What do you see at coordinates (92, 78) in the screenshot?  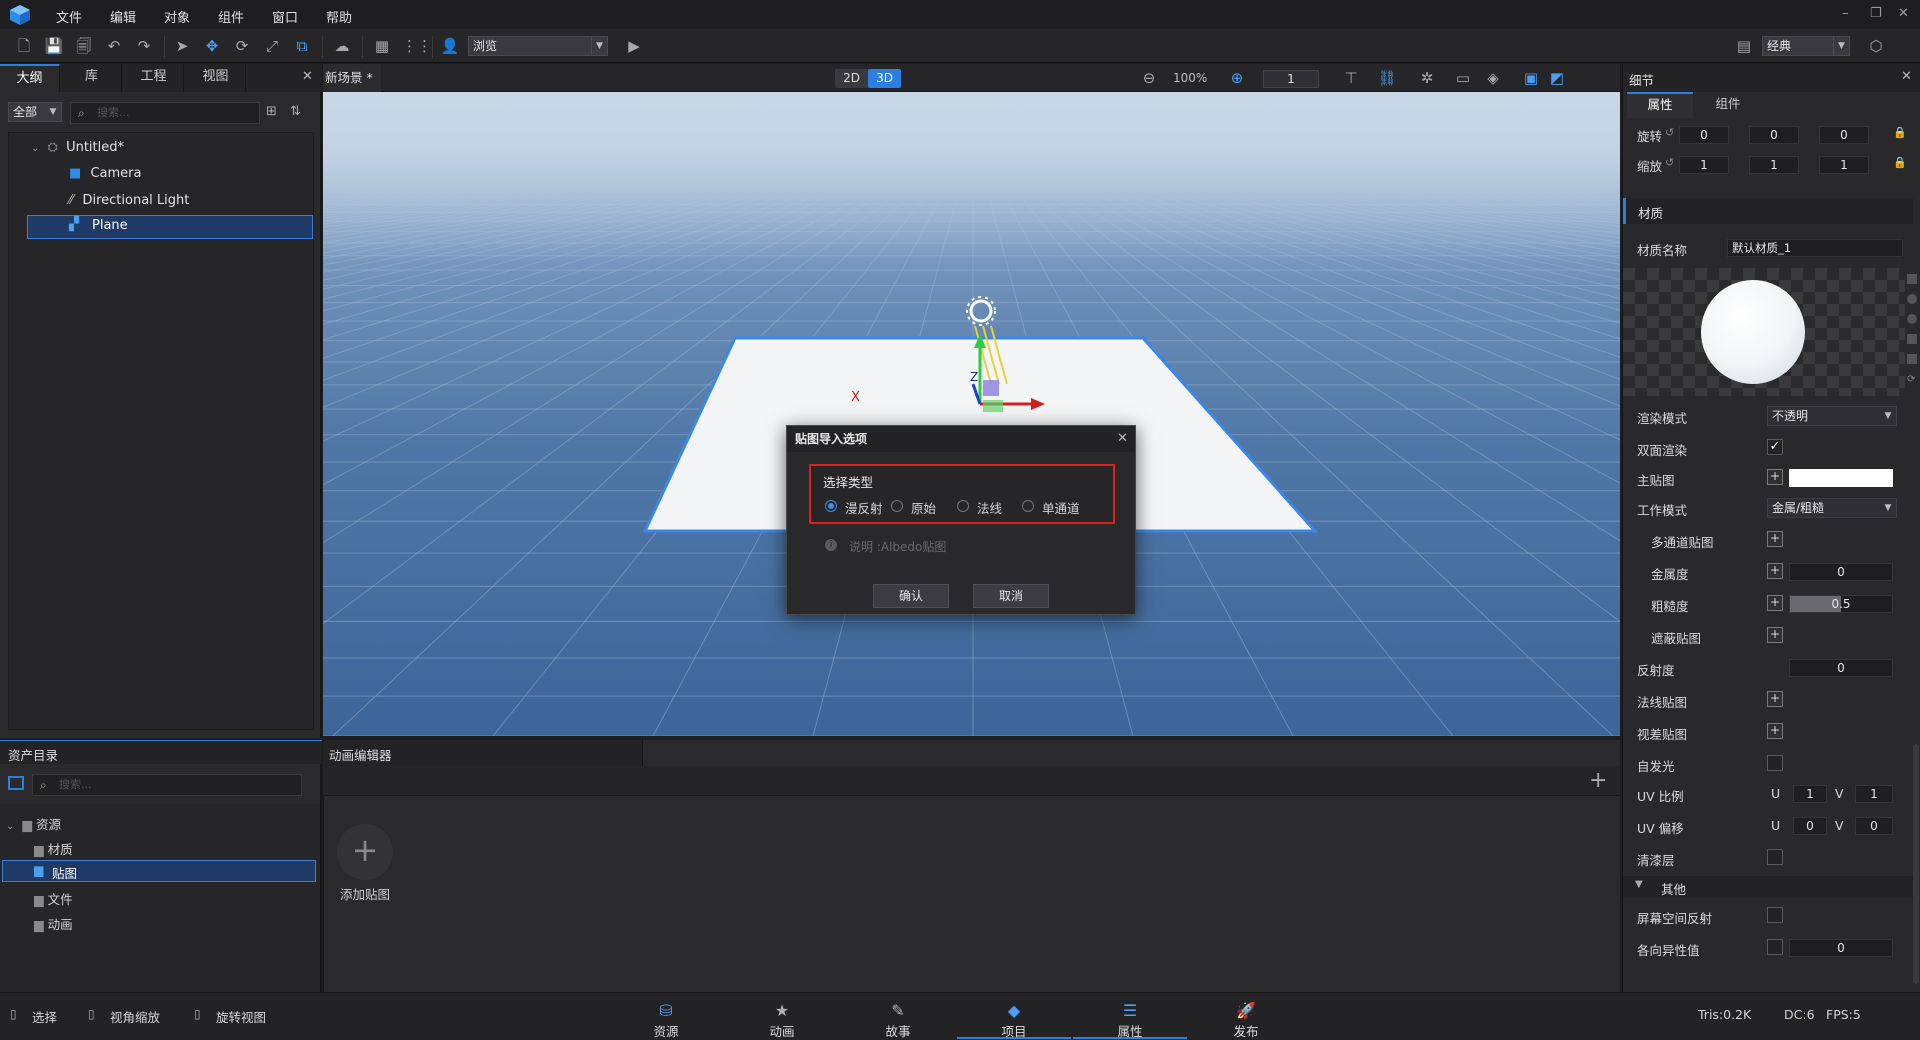 I see `tab-library: 库` at bounding box center [92, 78].